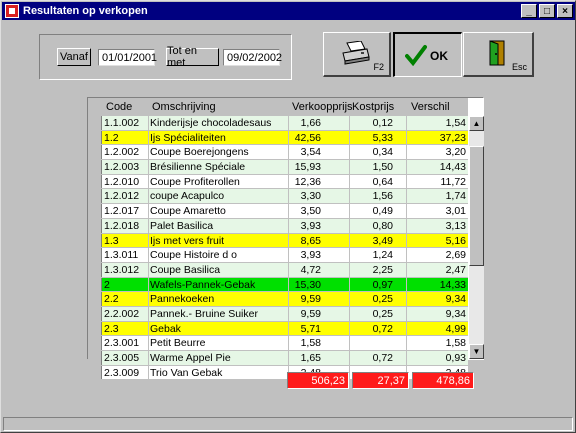  What do you see at coordinates (278, 197) in the screenshot?
I see `table-row: 1.2.012 coupe Acapulco 3,30 1,56 1,74` at bounding box center [278, 197].